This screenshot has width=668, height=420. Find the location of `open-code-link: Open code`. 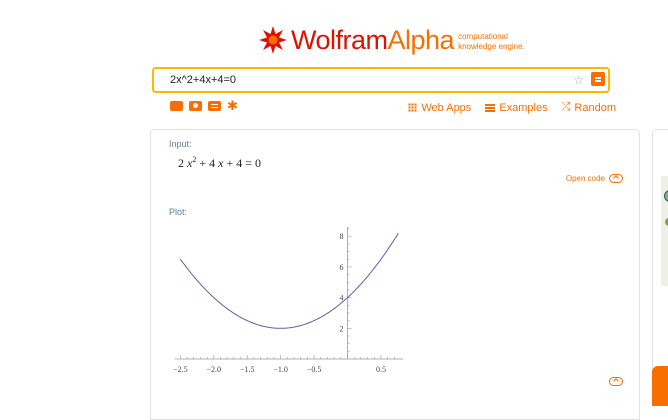

open-code-link: Open code is located at coordinates (594, 178).